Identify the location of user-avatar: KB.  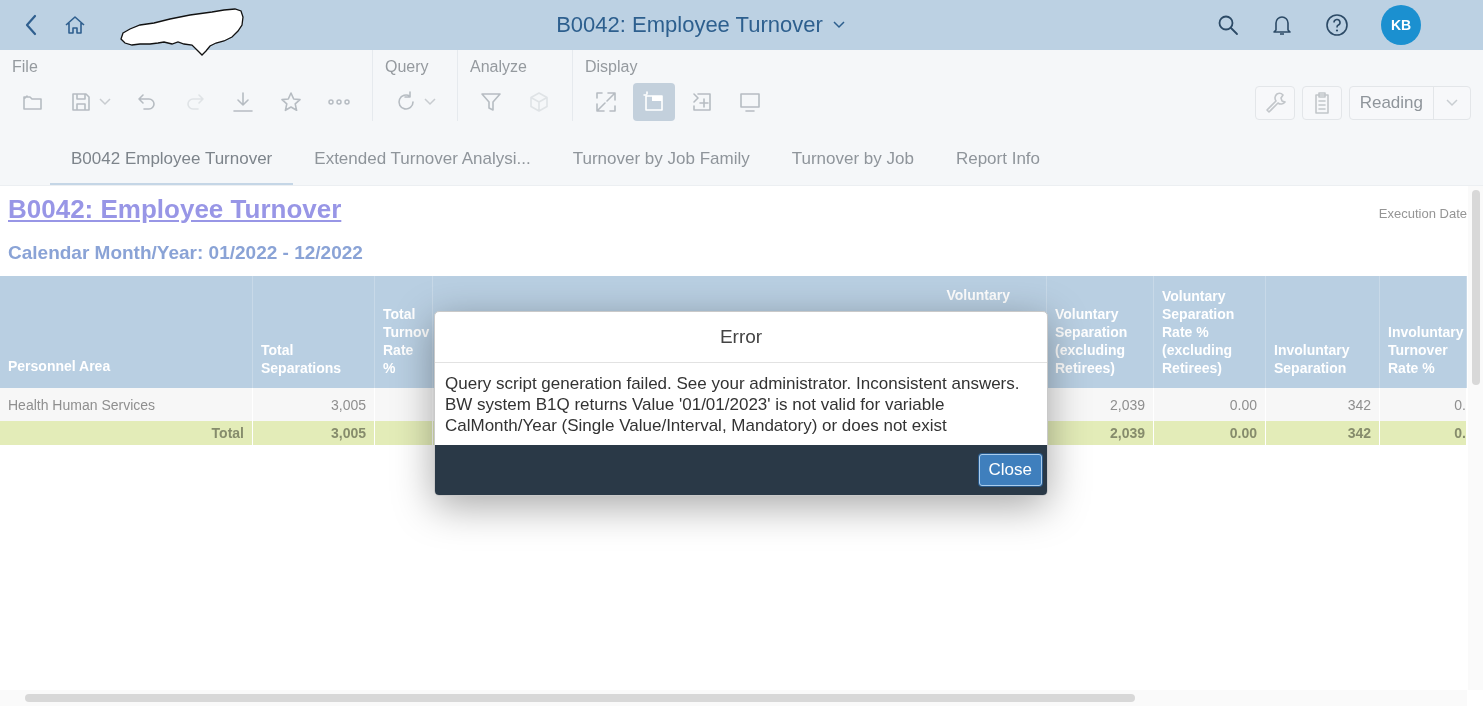
(1401, 25).